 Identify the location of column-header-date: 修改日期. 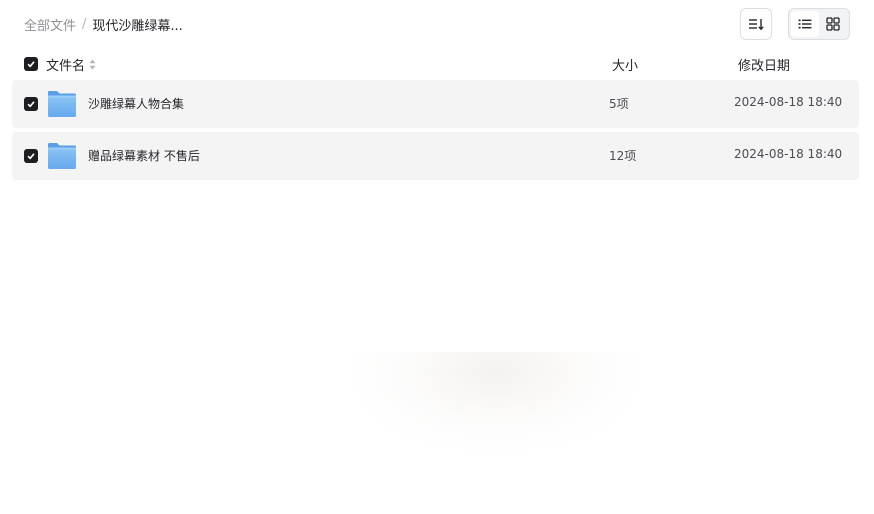
(764, 66).